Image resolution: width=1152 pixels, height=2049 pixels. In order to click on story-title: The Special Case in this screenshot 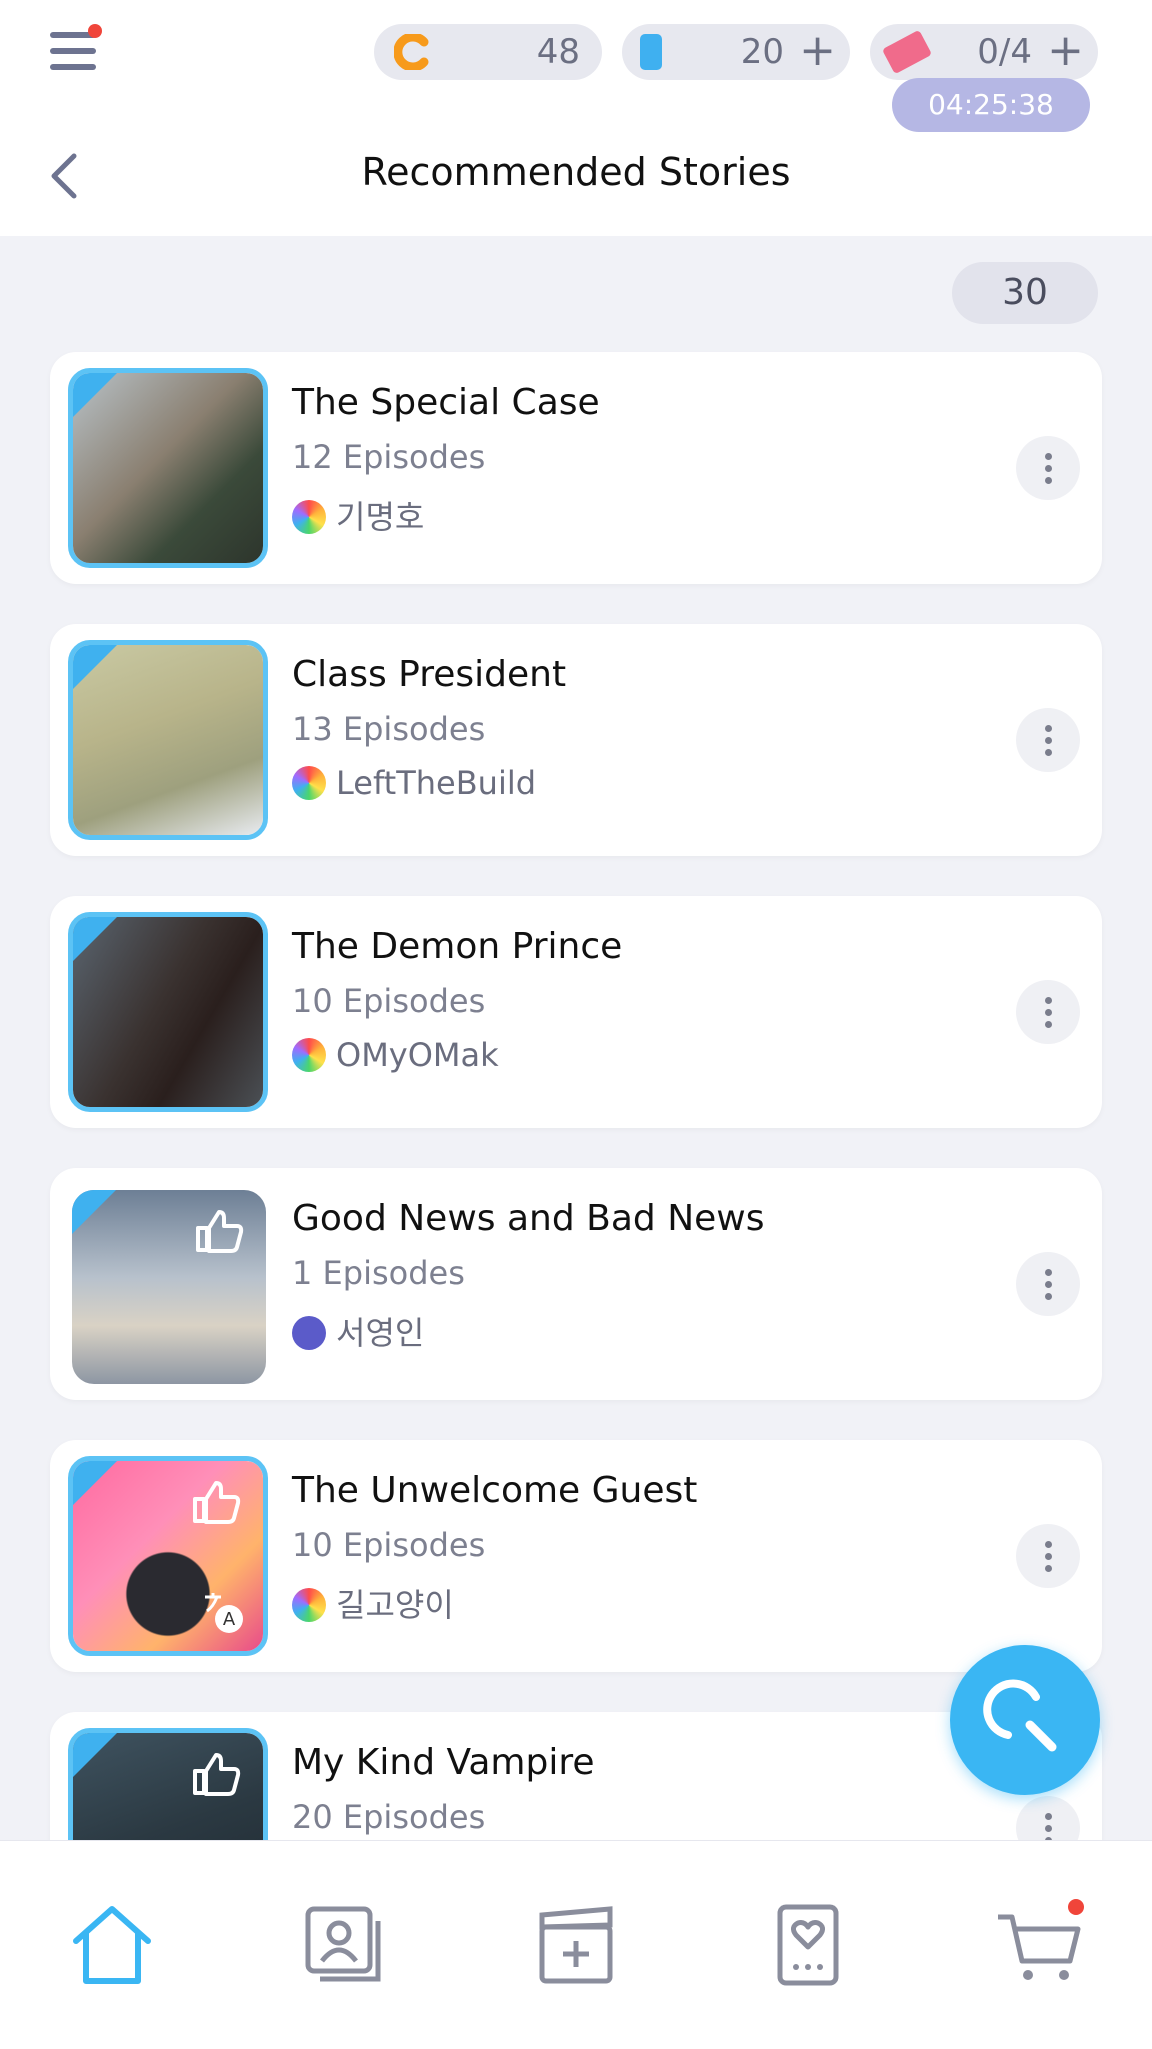, I will do `click(446, 402)`.